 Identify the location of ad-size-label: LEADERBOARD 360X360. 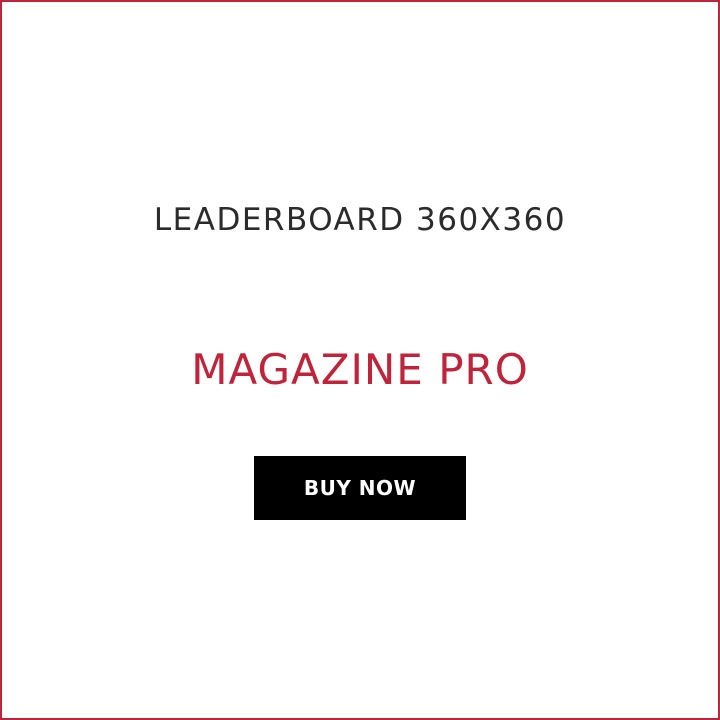
(360, 220).